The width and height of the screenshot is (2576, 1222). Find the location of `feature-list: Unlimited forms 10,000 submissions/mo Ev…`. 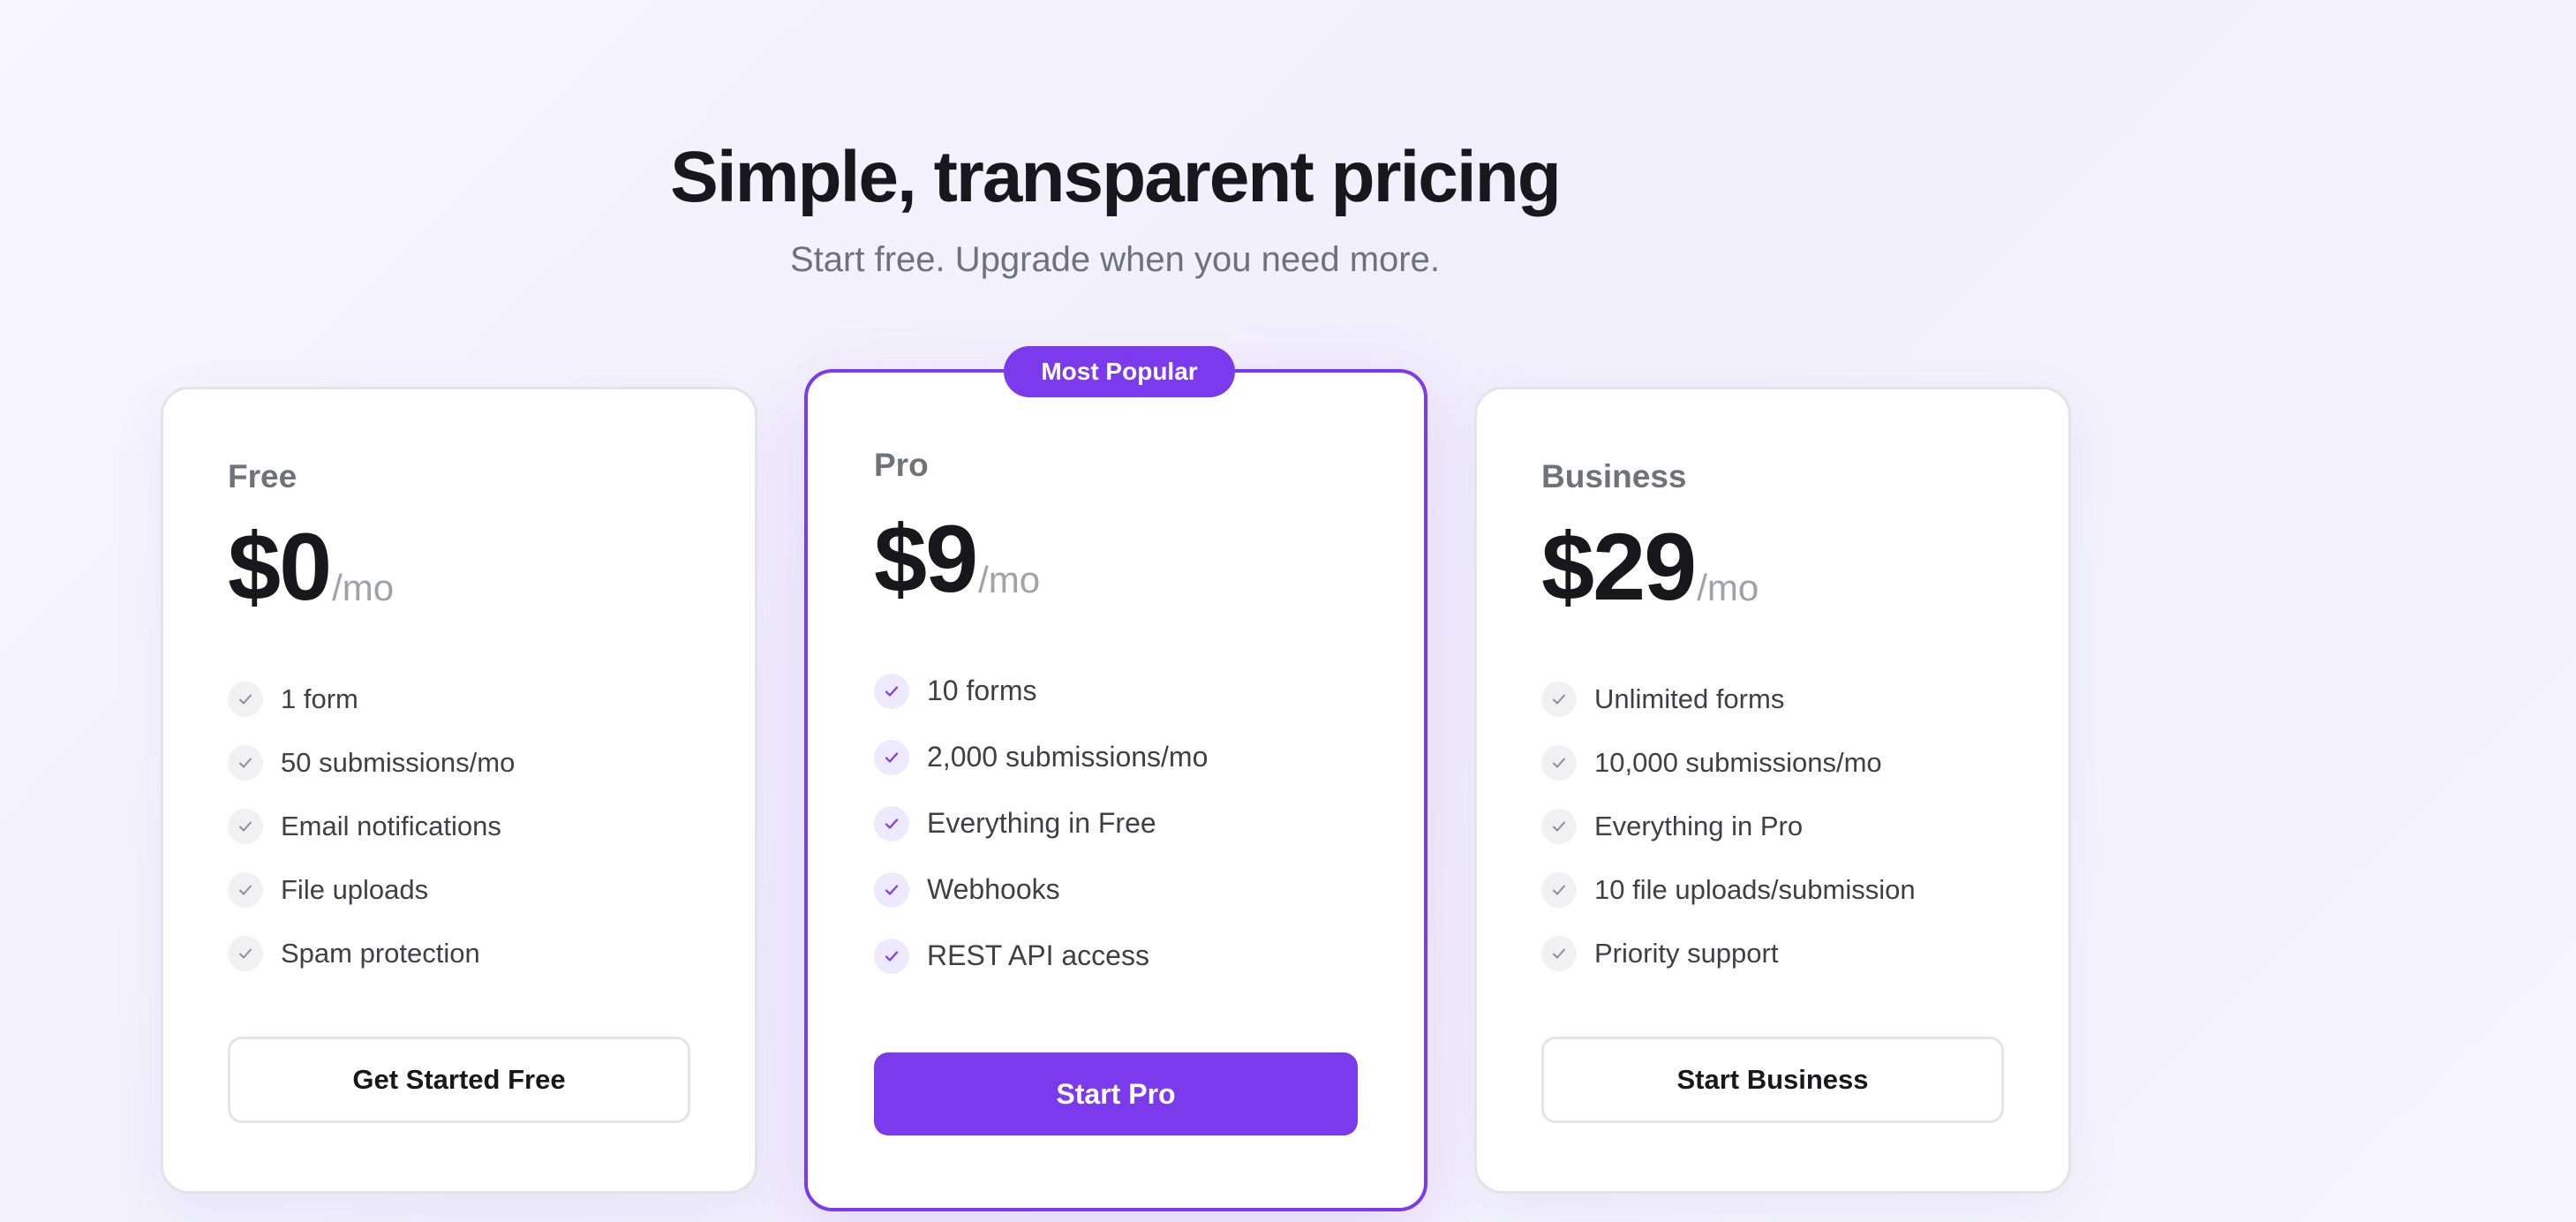

feature-list: Unlimited forms 10,000 submissions/mo Ev… is located at coordinates (1773, 826).